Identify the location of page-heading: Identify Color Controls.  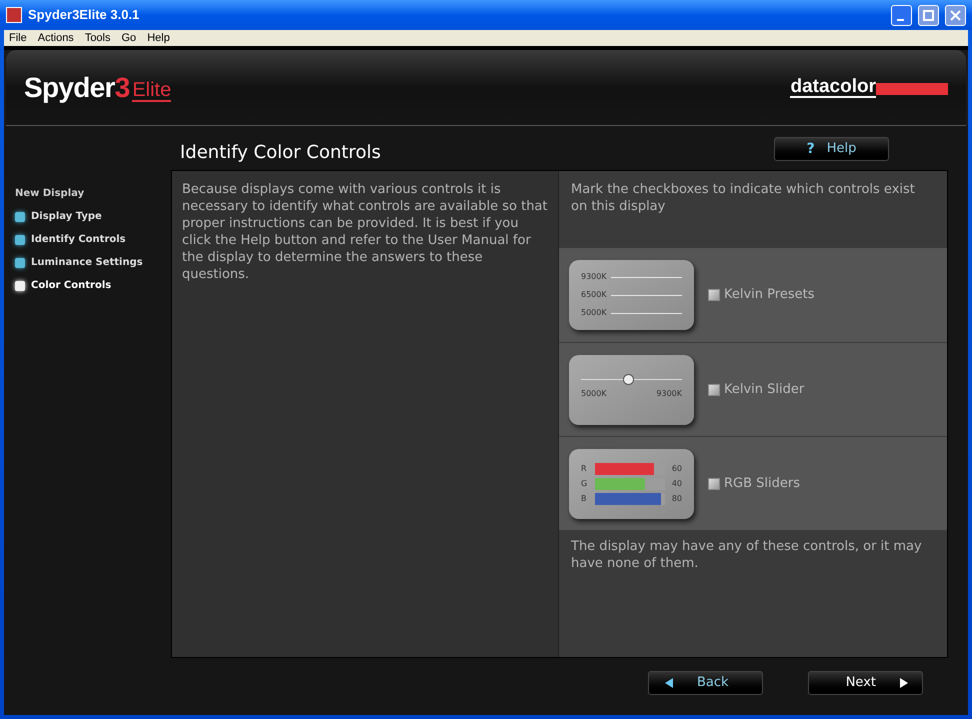
(280, 153).